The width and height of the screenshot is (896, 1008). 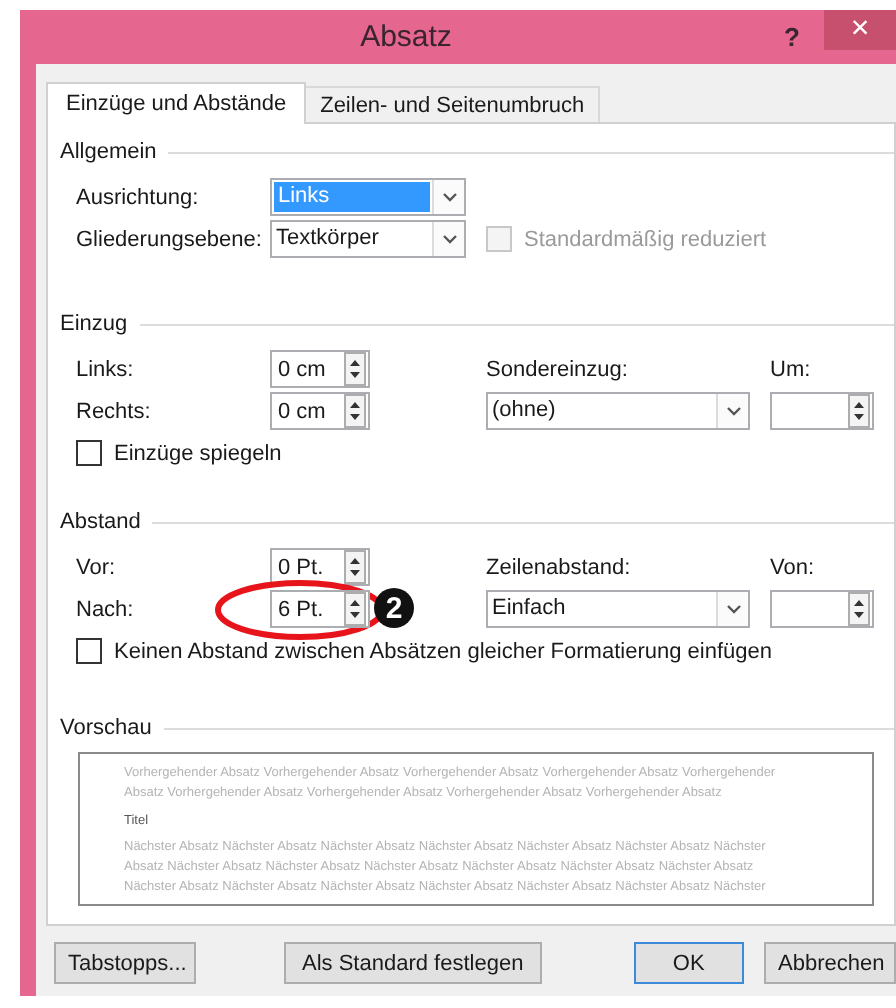 What do you see at coordinates (198, 453) in the screenshot?
I see `checkbox-label: Einzüge spiegeln` at bounding box center [198, 453].